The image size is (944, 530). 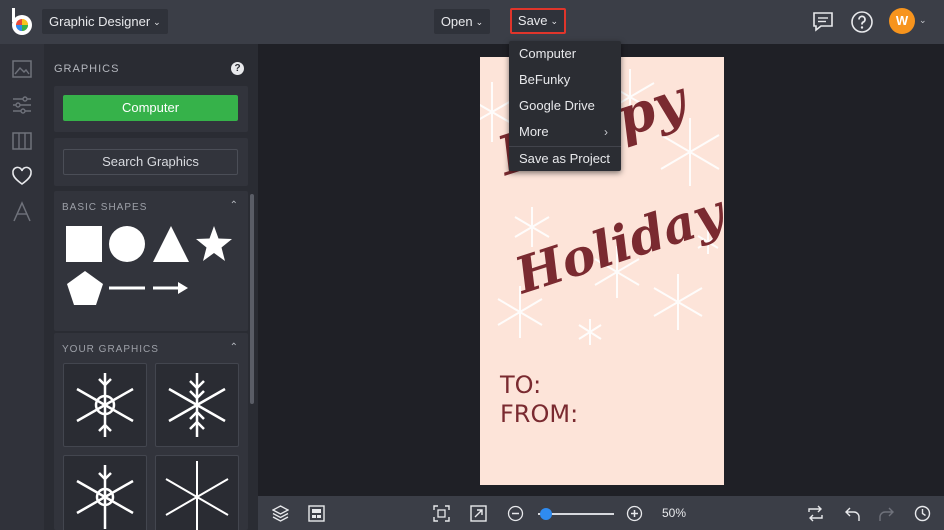 I want to click on history-icon, so click(x=922, y=513).